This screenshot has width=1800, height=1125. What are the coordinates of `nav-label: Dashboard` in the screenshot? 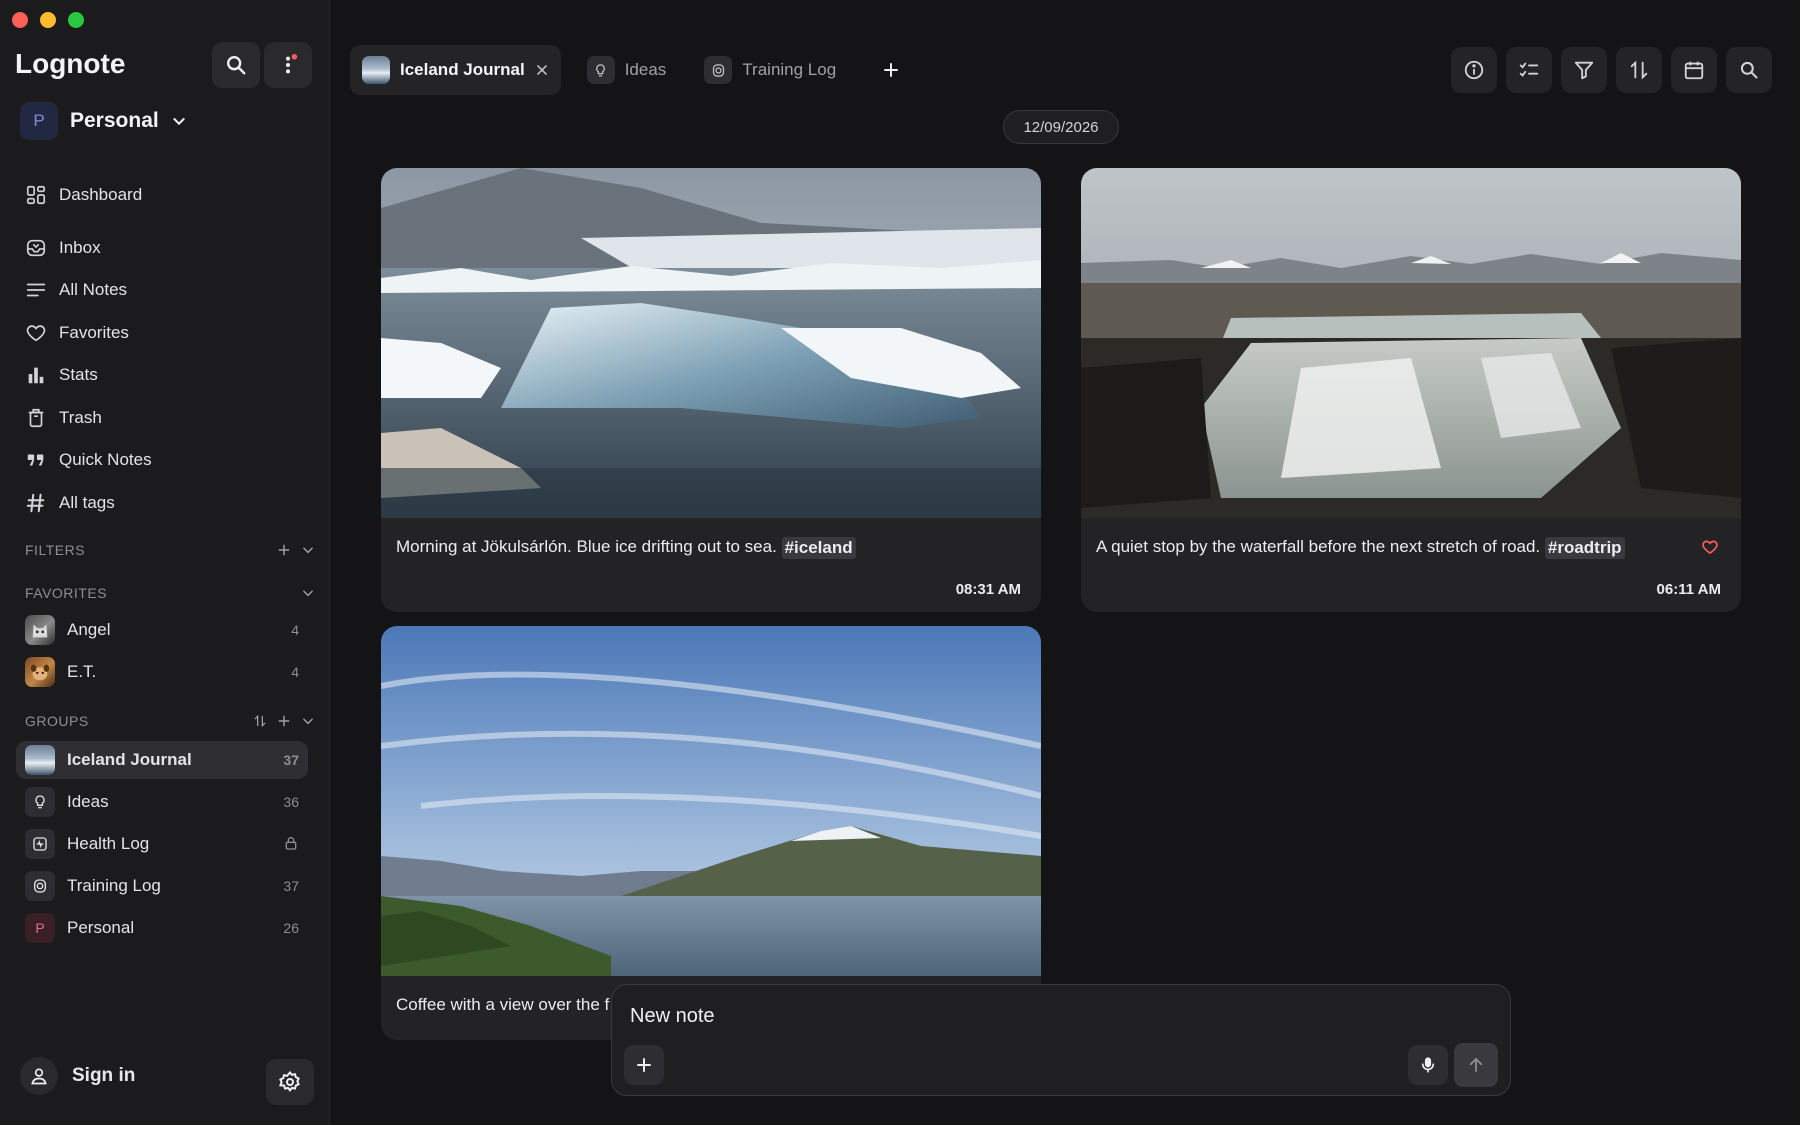 It's located at (101, 194).